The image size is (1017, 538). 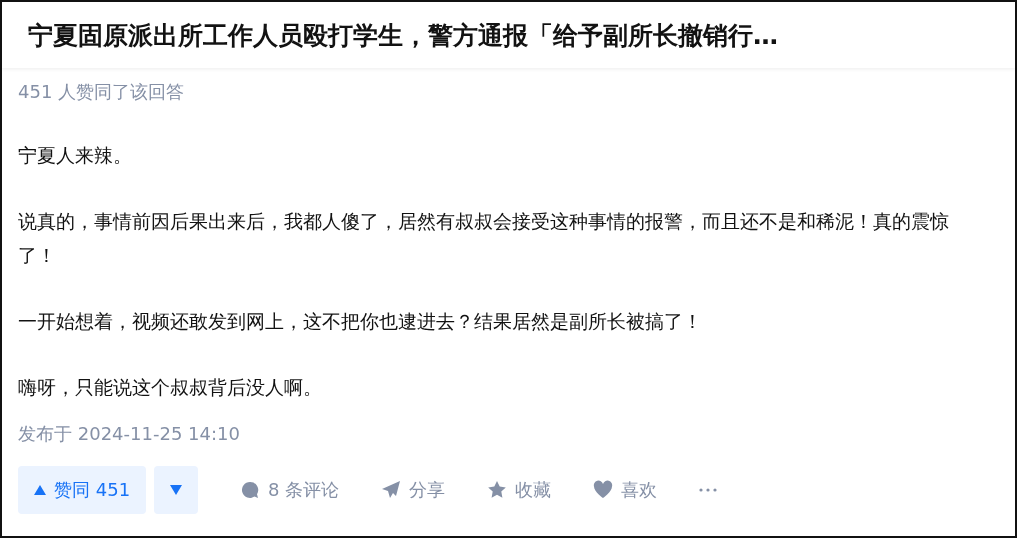 What do you see at coordinates (82, 490) in the screenshot?
I see `upvote-button: 赞同 451` at bounding box center [82, 490].